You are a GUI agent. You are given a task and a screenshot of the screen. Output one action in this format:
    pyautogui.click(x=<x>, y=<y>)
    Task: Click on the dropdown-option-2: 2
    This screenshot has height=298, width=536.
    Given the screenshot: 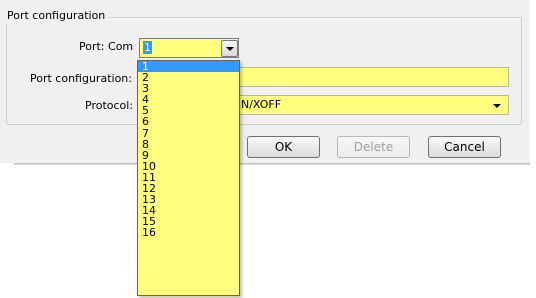 What is the action you would take?
    pyautogui.click(x=188, y=77)
    